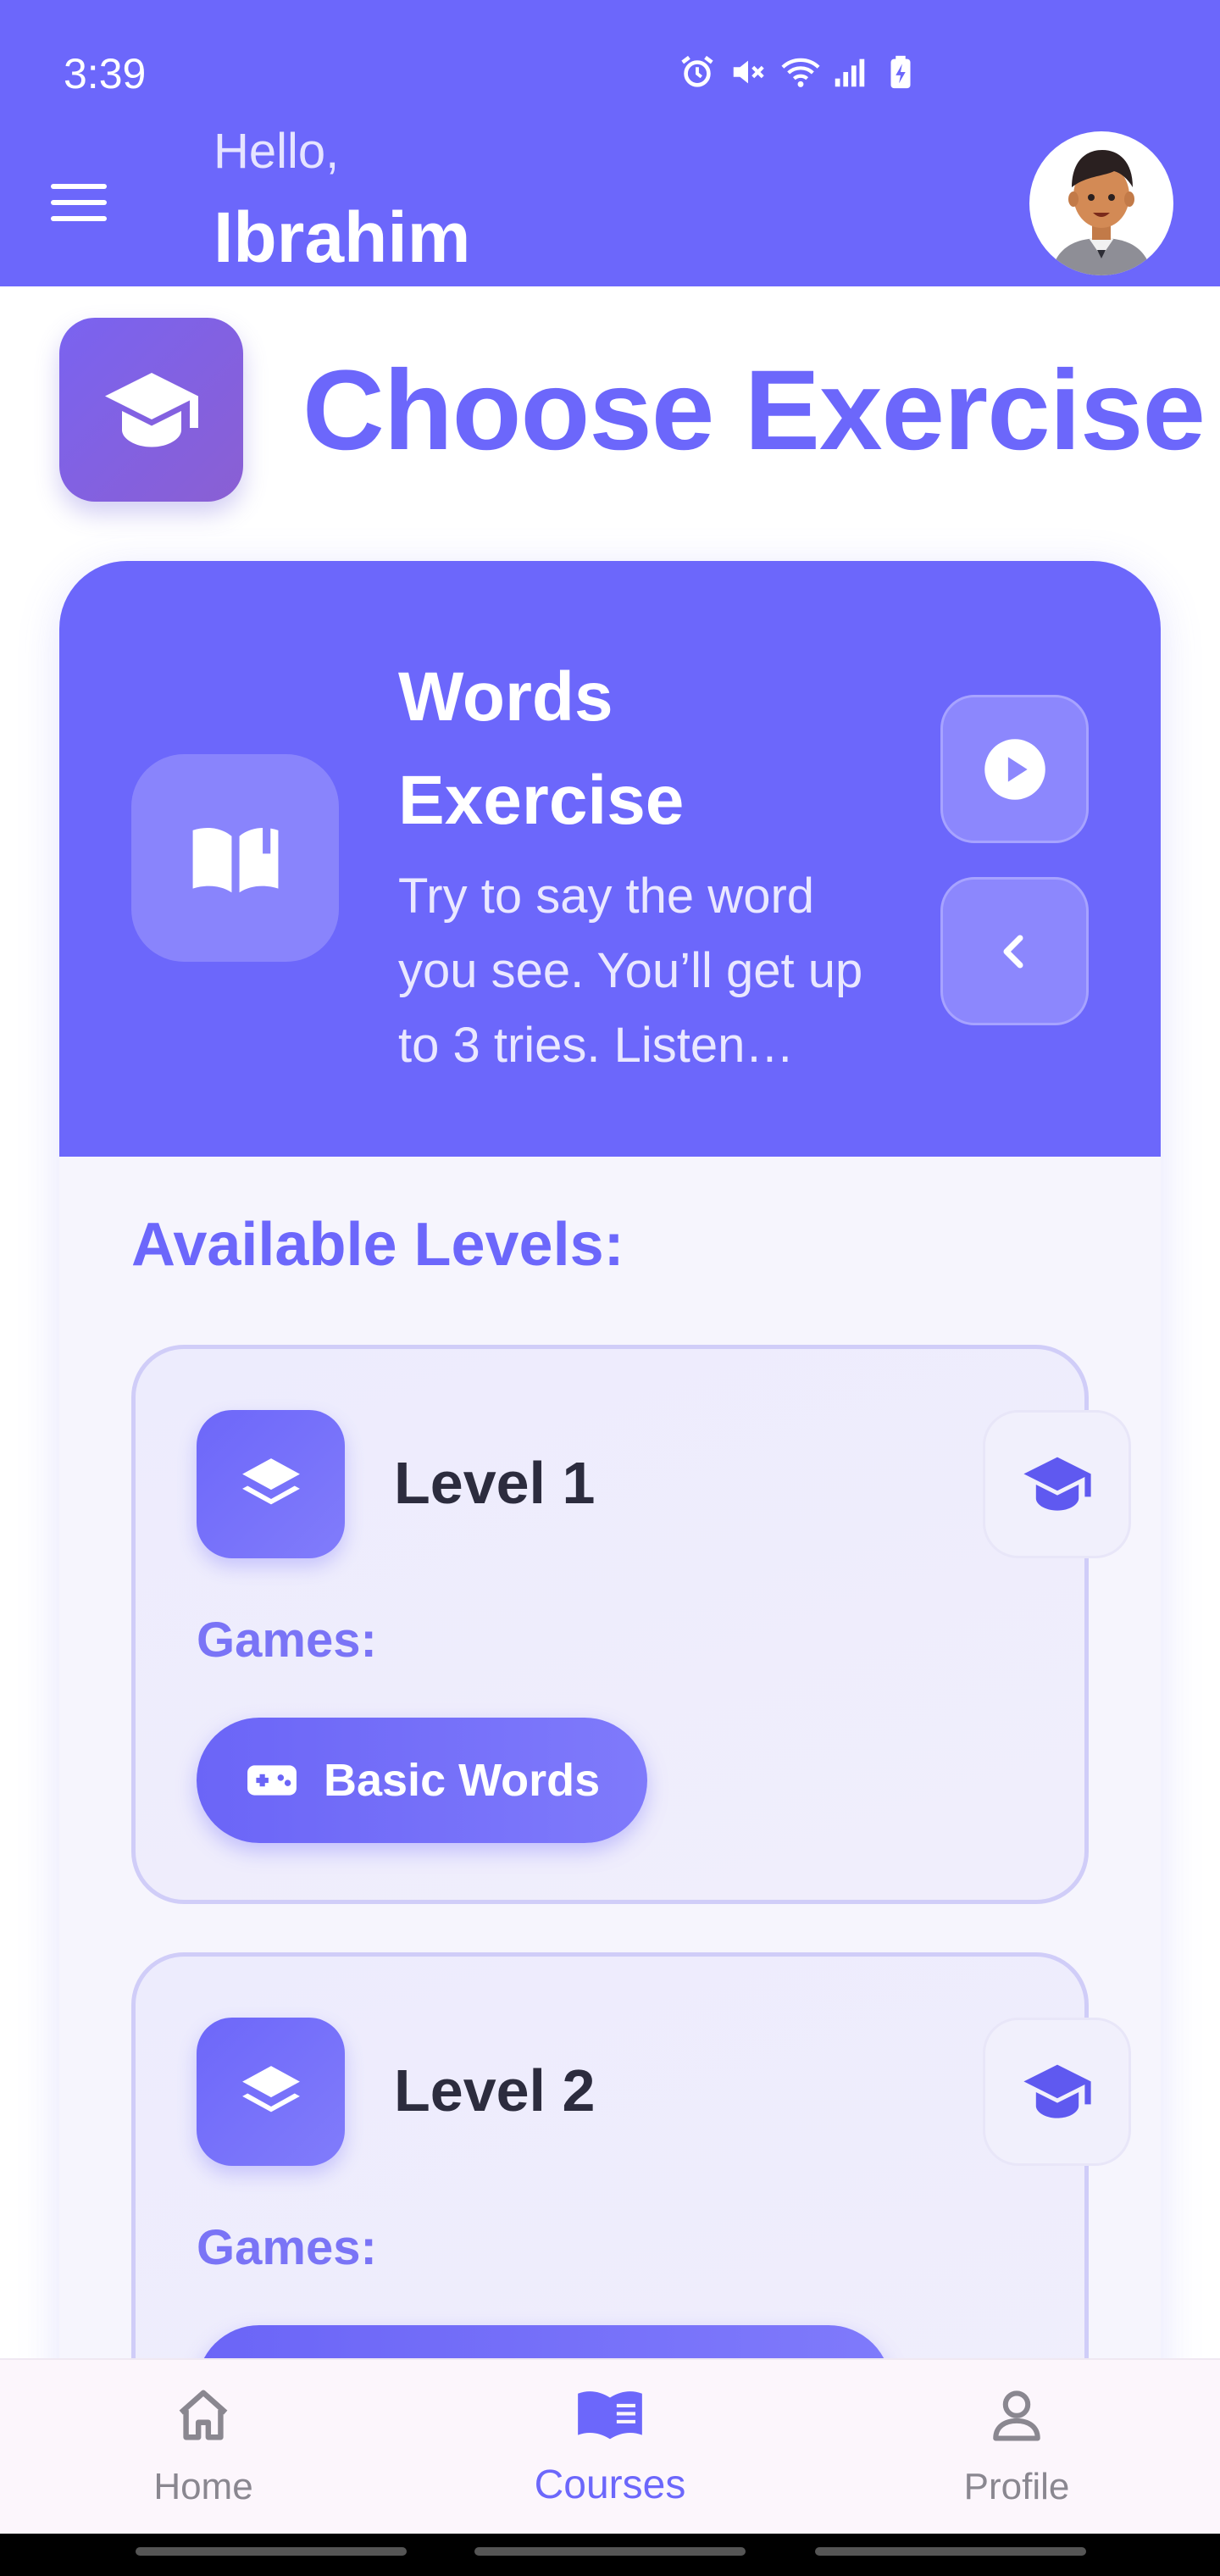 The width and height of the screenshot is (1220, 2576). I want to click on level-name: Level 1, so click(495, 1483).